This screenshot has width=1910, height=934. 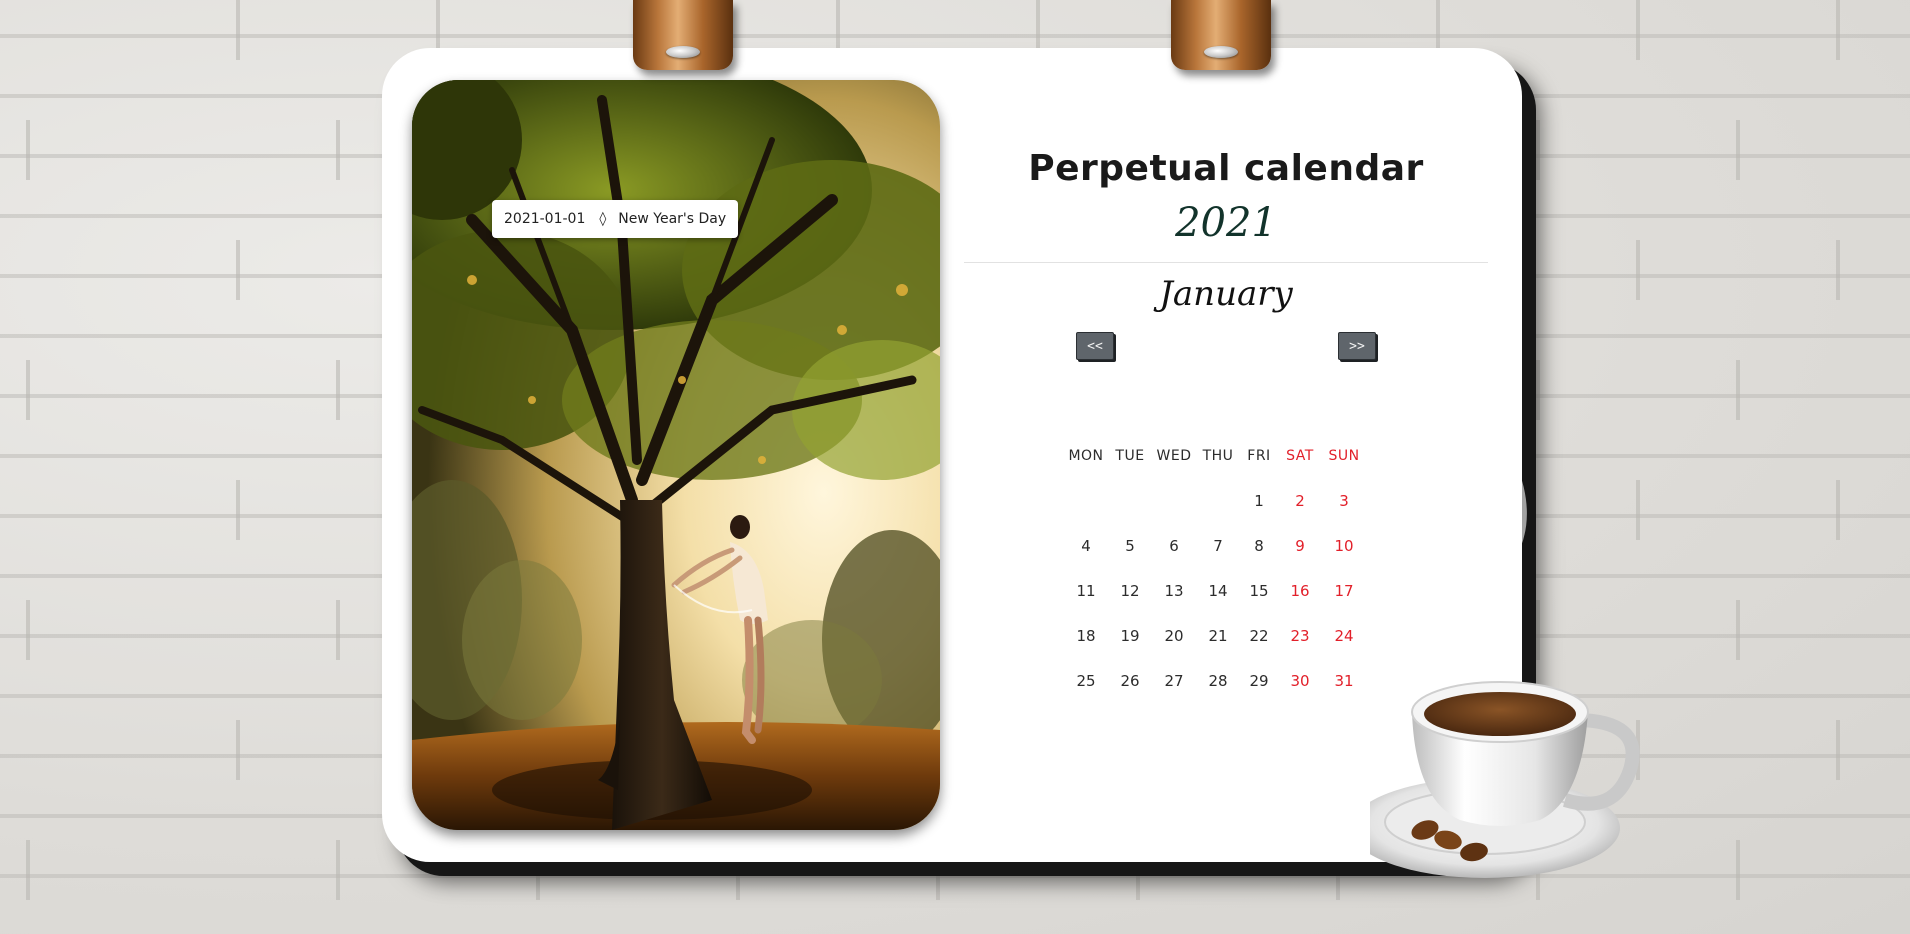 What do you see at coordinates (1224, 500) in the screenshot?
I see `calendar-week: 1 2 3` at bounding box center [1224, 500].